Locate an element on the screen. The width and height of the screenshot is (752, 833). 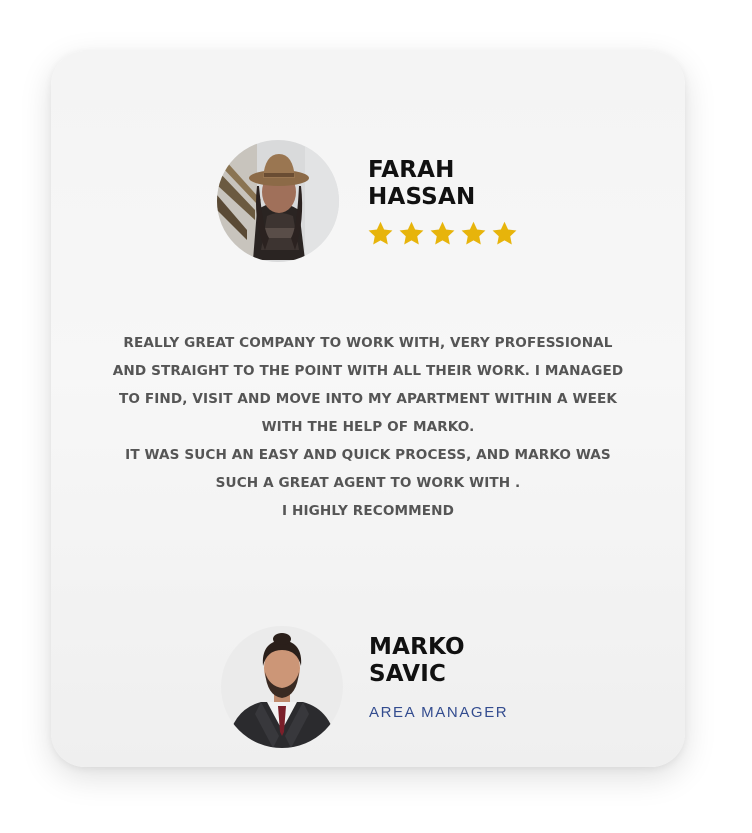
agent-name: MARKO SAVIC is located at coordinates (417, 660).